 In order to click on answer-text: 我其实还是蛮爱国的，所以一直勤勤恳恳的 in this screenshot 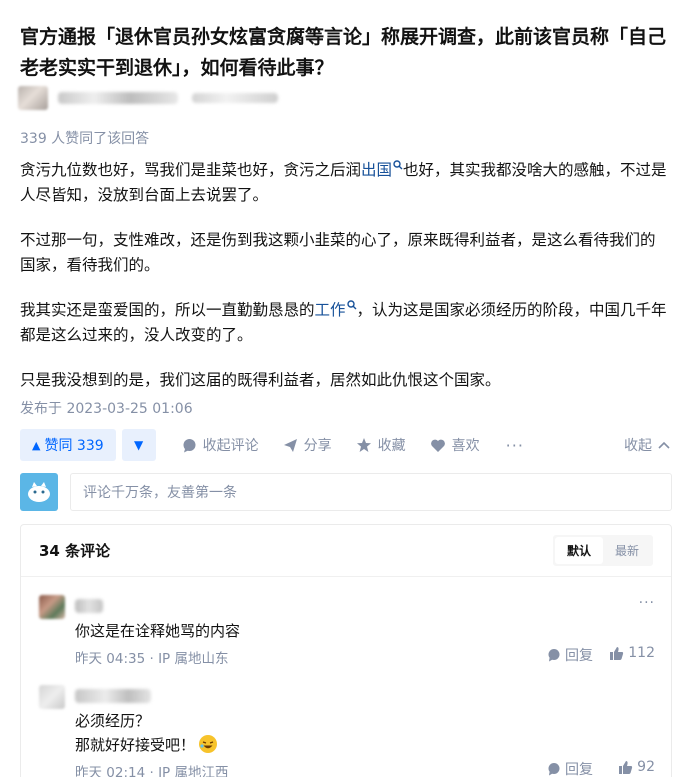, I will do `click(167, 310)`.